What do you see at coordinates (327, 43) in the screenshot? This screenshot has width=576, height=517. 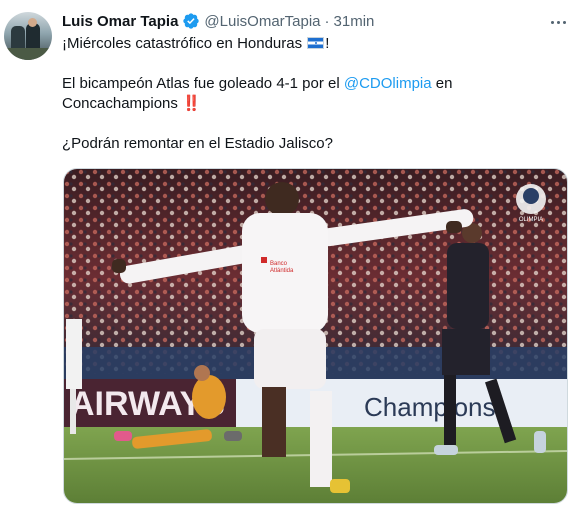 I see `tweet-line-1-end: !` at bounding box center [327, 43].